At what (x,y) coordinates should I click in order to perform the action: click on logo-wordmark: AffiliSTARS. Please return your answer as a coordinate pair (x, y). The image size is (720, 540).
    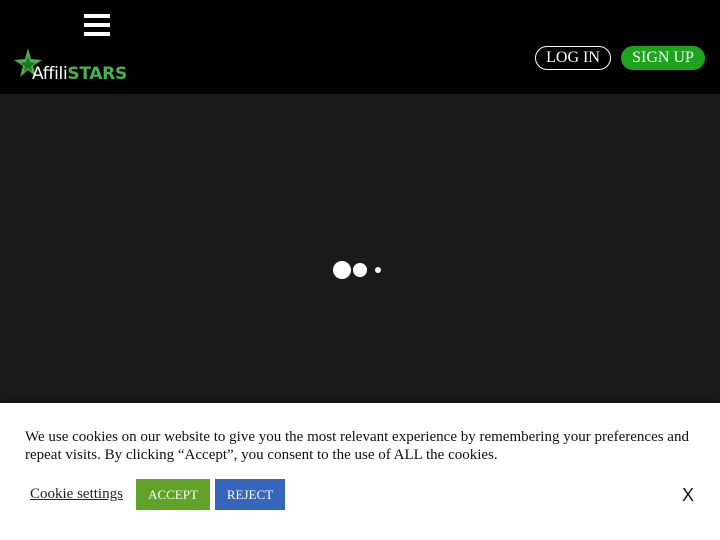
    Looking at the image, I should click on (79, 74).